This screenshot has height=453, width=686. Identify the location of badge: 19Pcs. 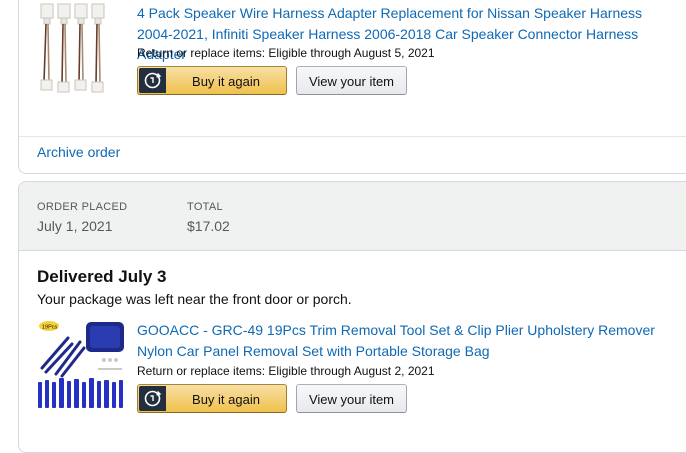
(49, 326).